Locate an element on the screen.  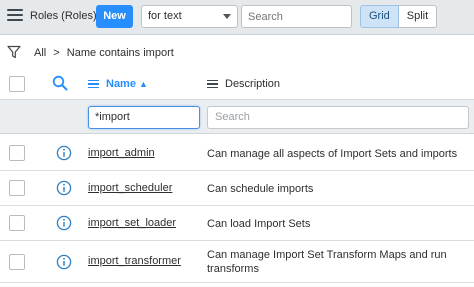
breadcrumb: All > Name contains import is located at coordinates (104, 53).